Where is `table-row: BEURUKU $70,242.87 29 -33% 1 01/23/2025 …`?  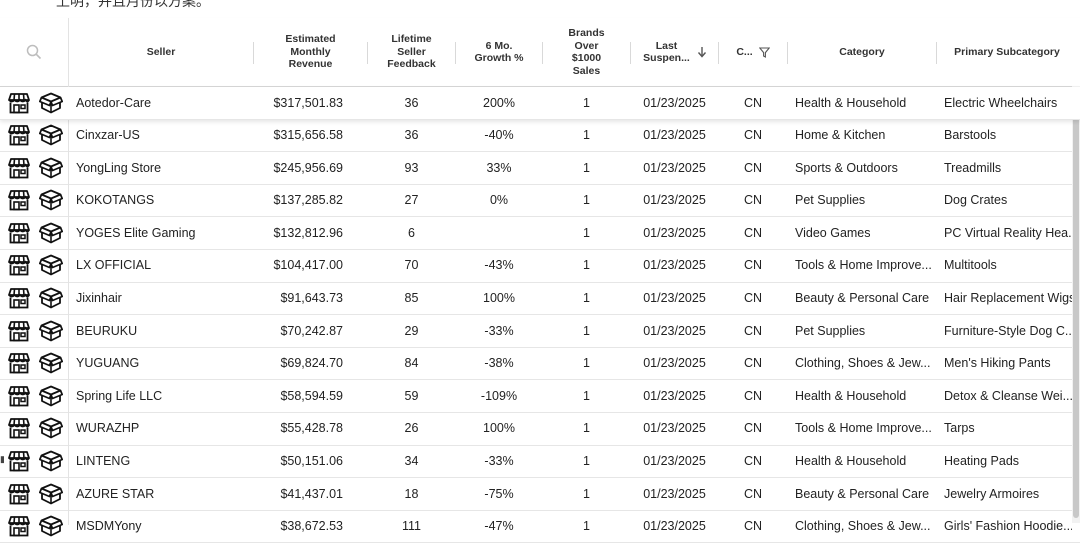 table-row: BEURUKU $70,242.87 29 -33% 1 01/23/2025 … is located at coordinates (540, 331).